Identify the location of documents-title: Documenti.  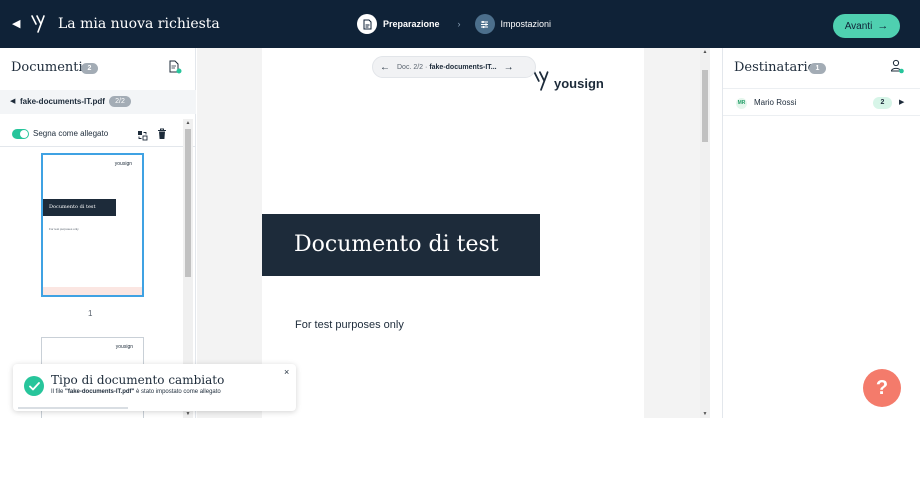
(47, 67).